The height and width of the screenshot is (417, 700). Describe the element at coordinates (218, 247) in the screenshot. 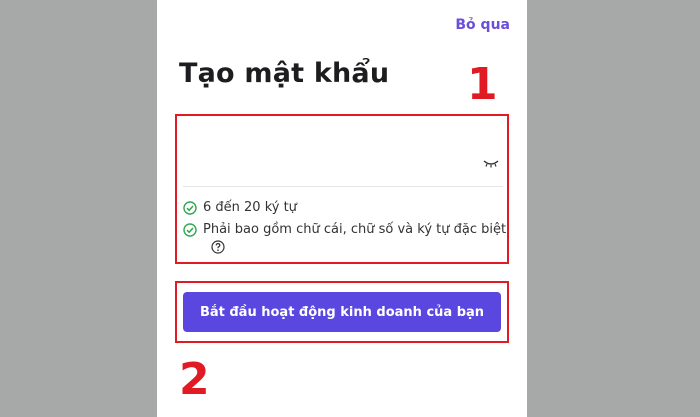

I see `question-circle-icon` at that location.